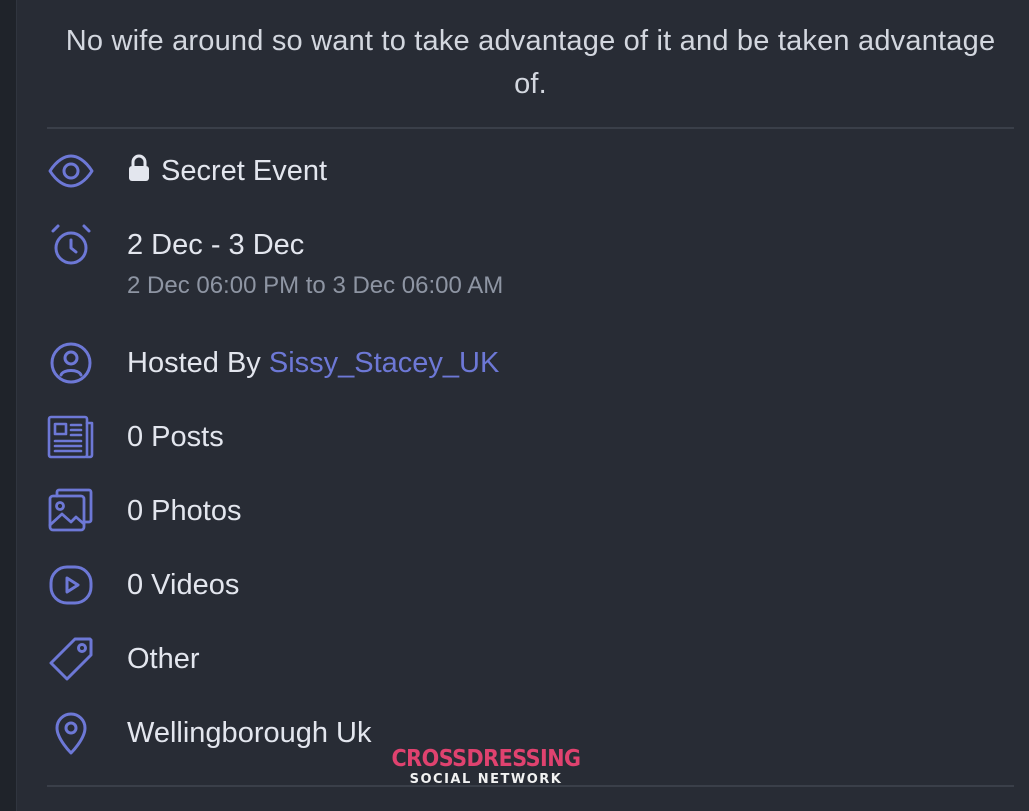 The width and height of the screenshot is (1029, 811). What do you see at coordinates (194, 363) in the screenshot?
I see `hosted-by-text: Hosted By` at bounding box center [194, 363].